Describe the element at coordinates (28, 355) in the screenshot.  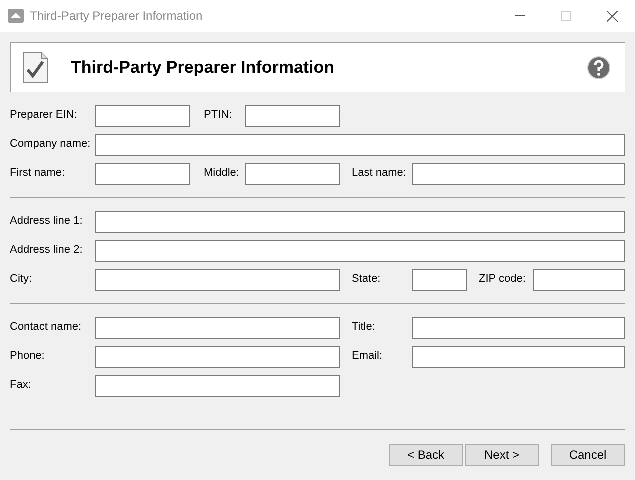
I see `field-label: Phone:` at that location.